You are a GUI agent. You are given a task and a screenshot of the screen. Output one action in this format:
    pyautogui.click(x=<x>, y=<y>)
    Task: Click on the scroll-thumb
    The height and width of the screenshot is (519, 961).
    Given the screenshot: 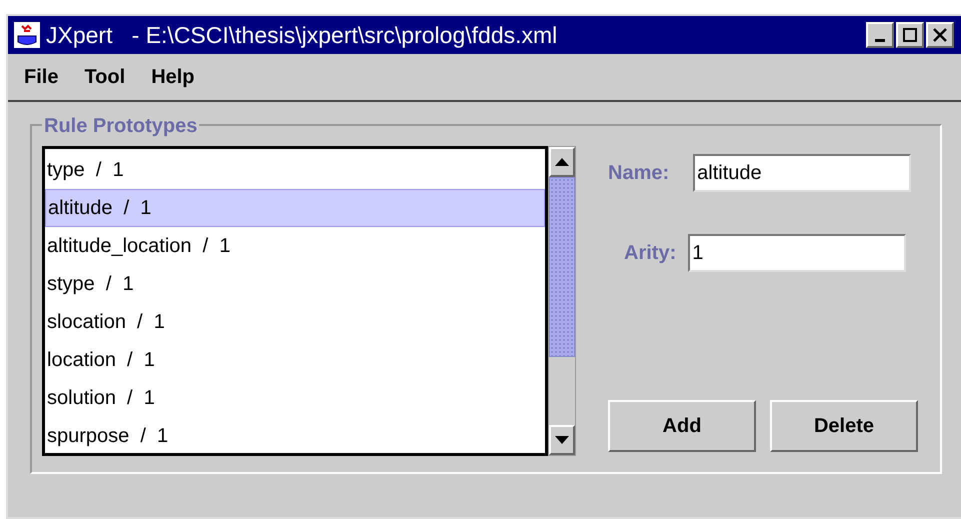 What is the action you would take?
    pyautogui.click(x=562, y=267)
    